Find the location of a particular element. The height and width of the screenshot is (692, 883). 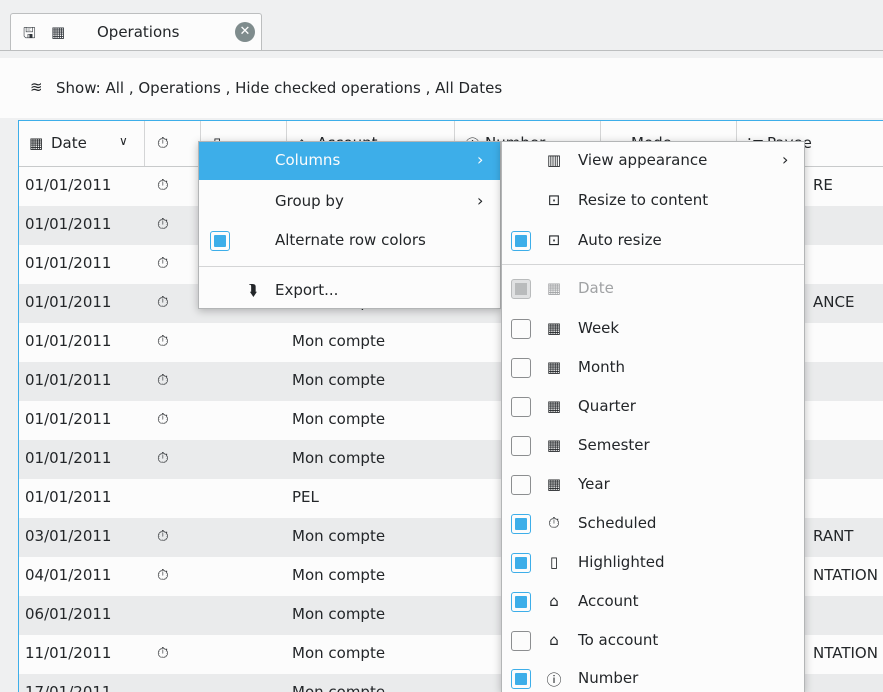

column-item-label: Month is located at coordinates (602, 367).